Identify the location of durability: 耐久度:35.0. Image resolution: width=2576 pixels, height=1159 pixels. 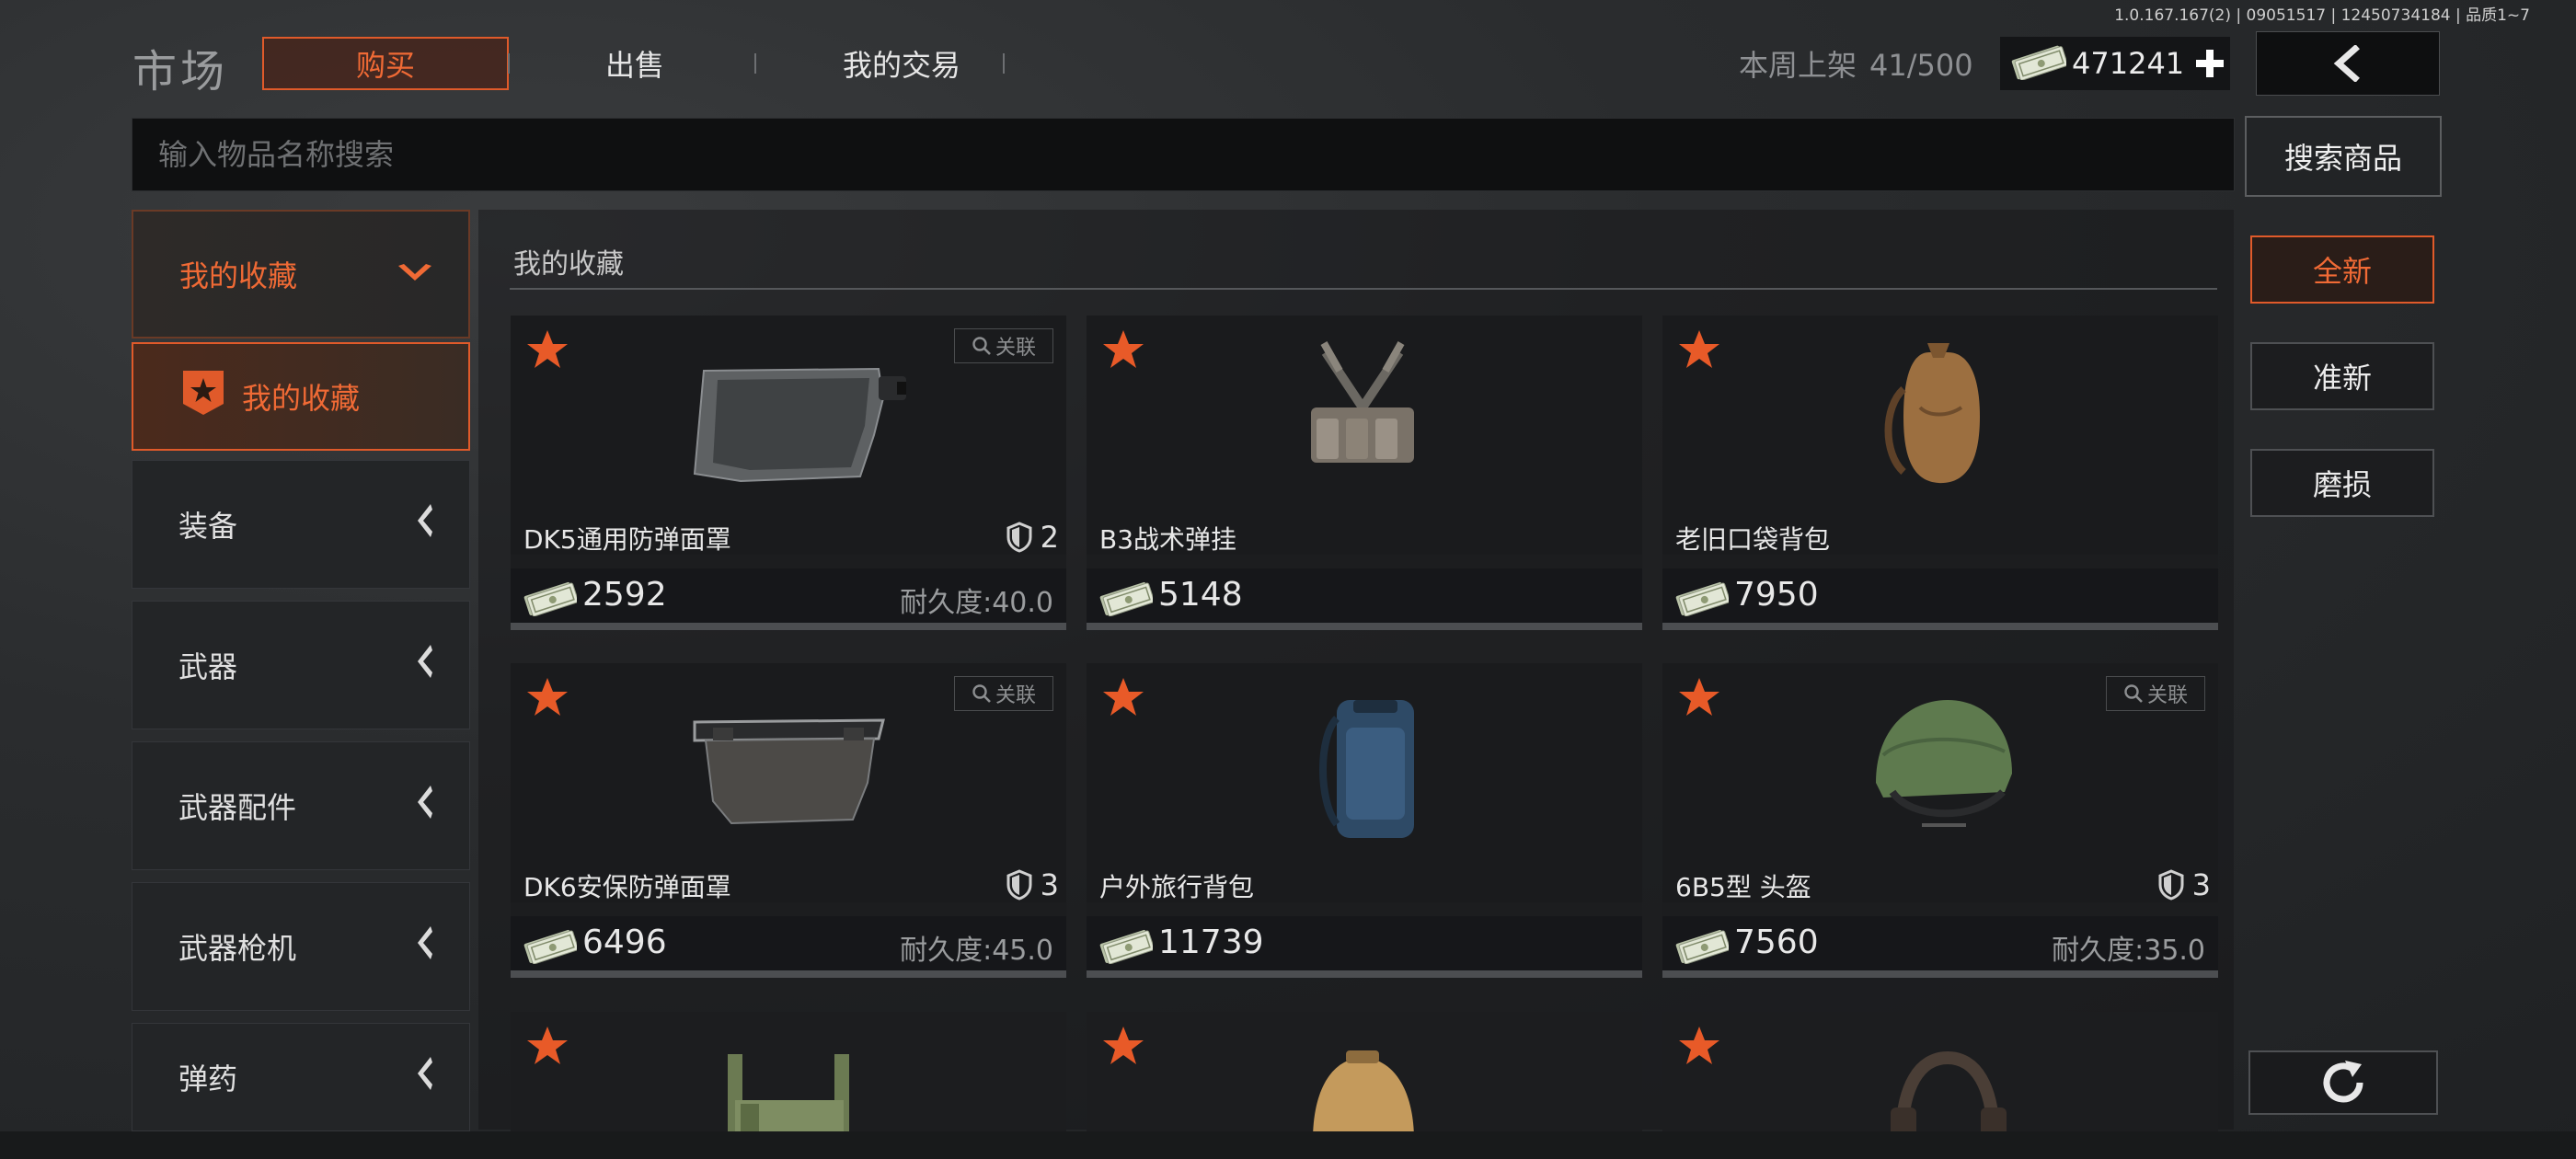
(2128, 947).